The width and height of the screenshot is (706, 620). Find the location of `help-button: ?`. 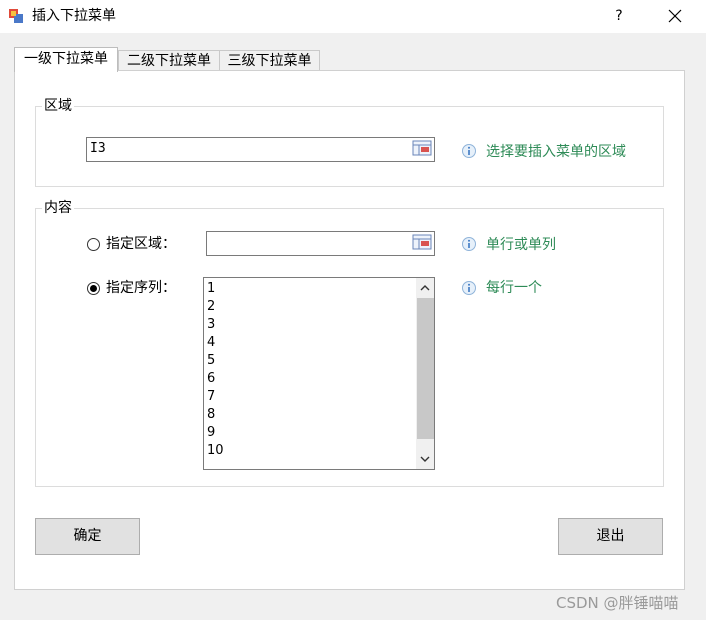

help-button: ? is located at coordinates (619, 16).